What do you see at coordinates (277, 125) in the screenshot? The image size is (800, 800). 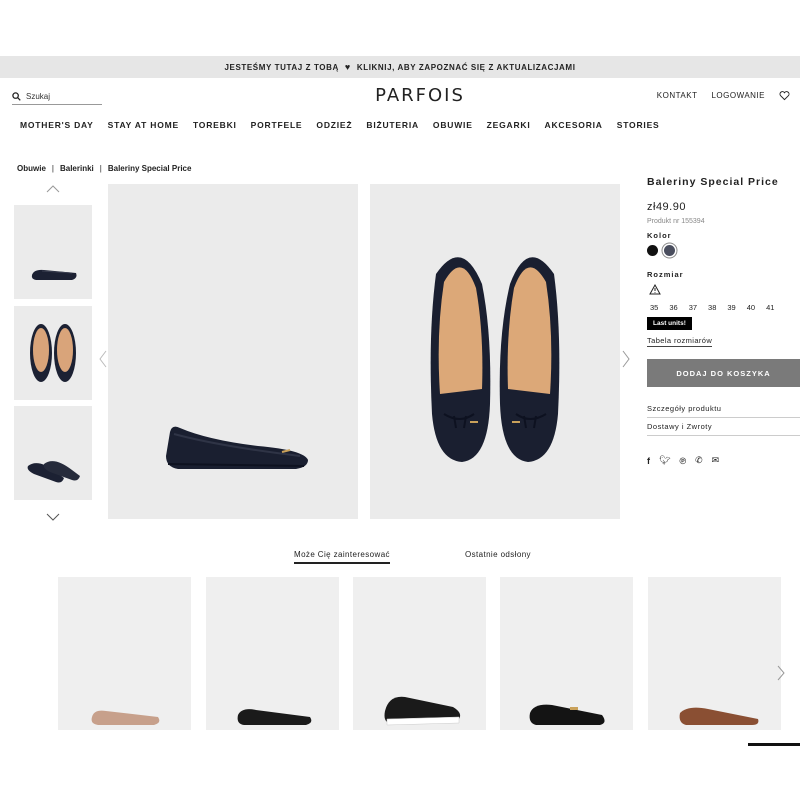 I see `nav-item-portfele: PORTFELE` at bounding box center [277, 125].